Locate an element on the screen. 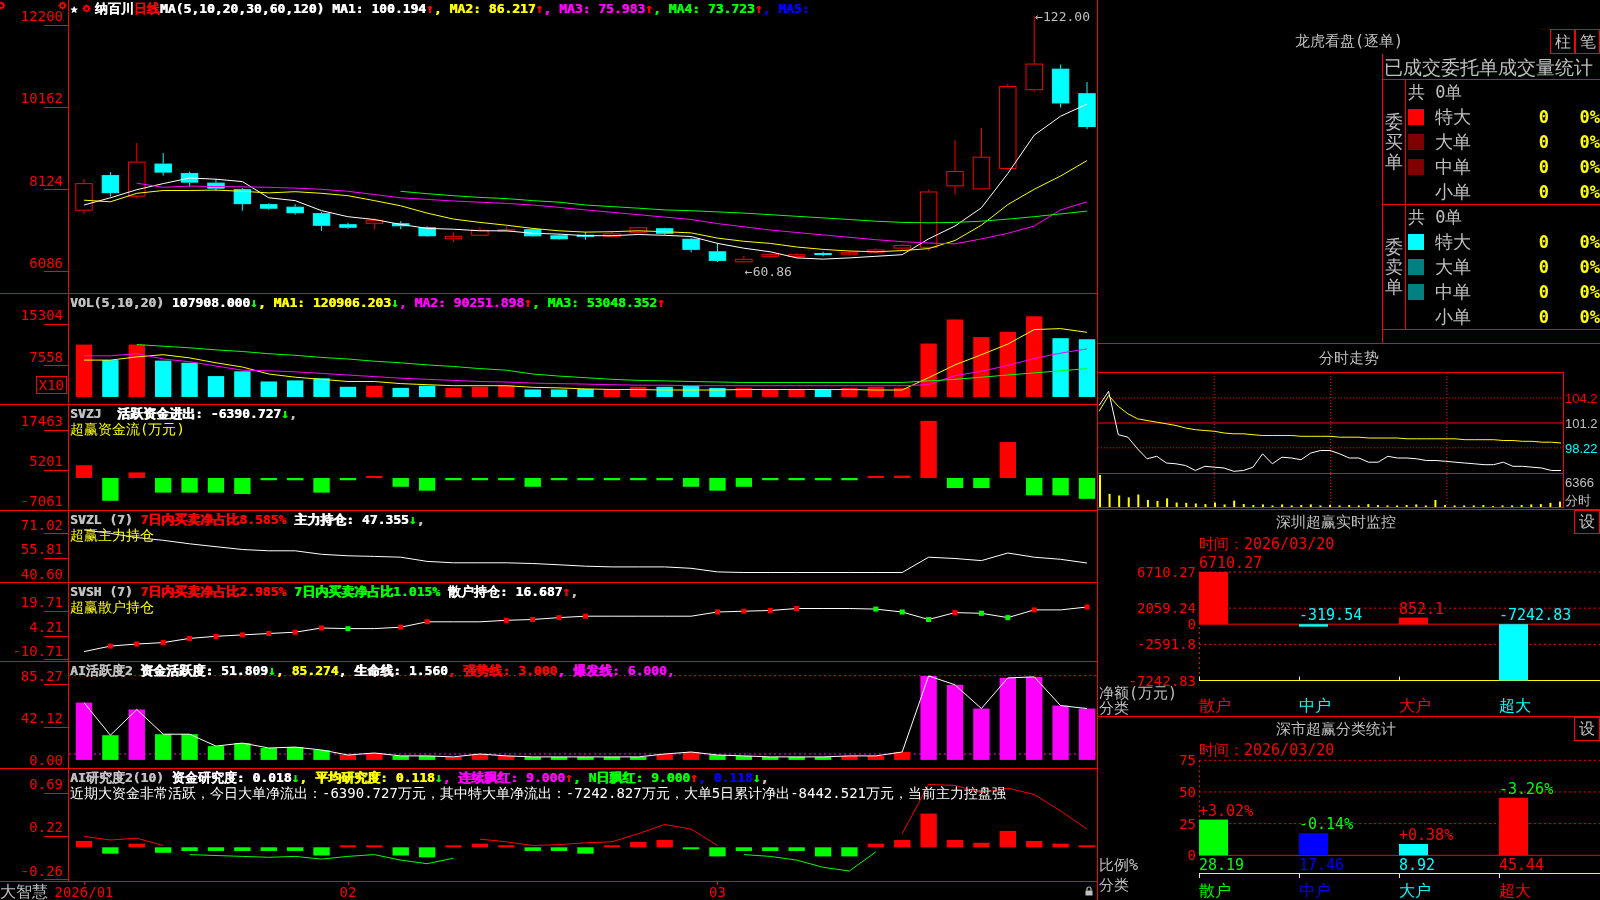 The image size is (1600, 900). pane-label: 分时 is located at coordinates (1578, 500).